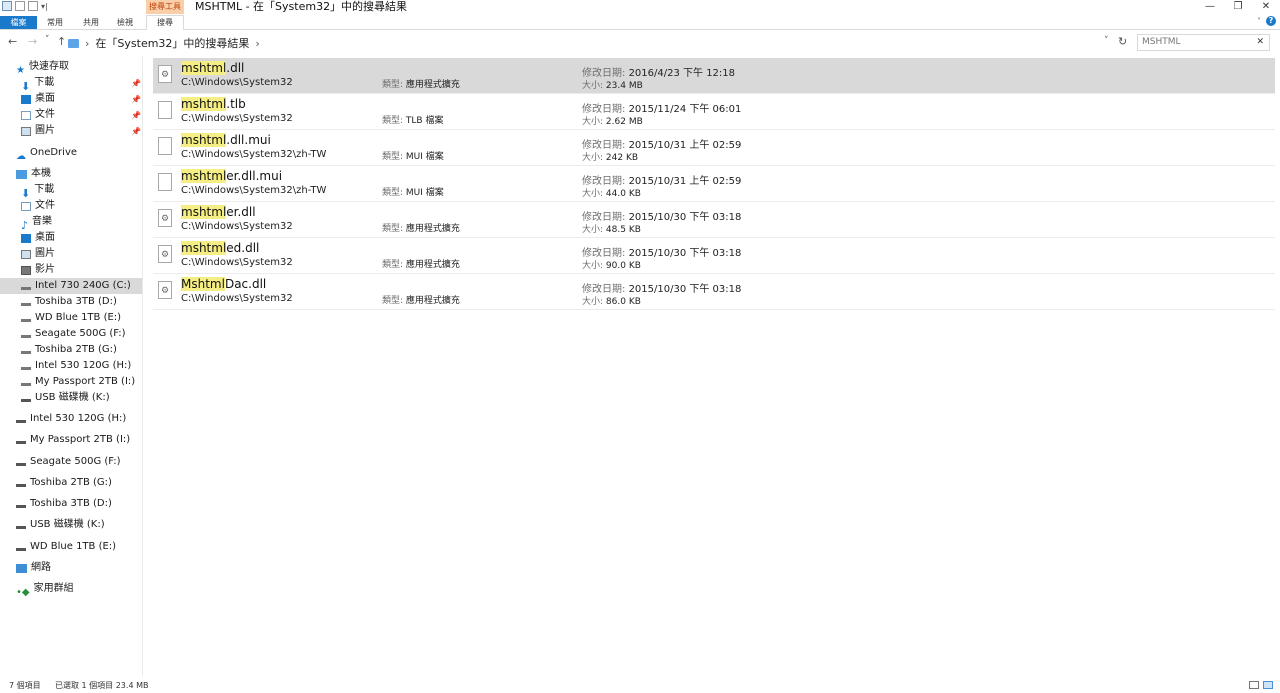  Describe the element at coordinates (1268, 685) in the screenshot. I see `content-view-icon` at that location.